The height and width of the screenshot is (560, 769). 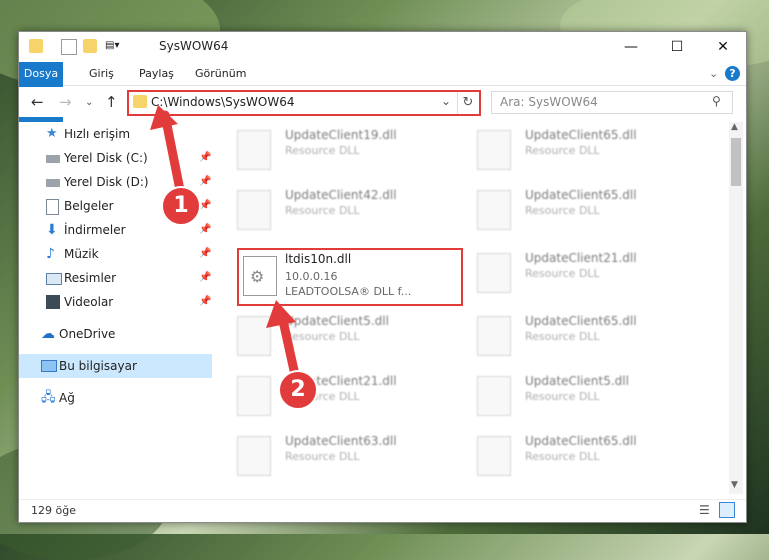 I want to click on item-count: 129 öğe, so click(x=53, y=510).